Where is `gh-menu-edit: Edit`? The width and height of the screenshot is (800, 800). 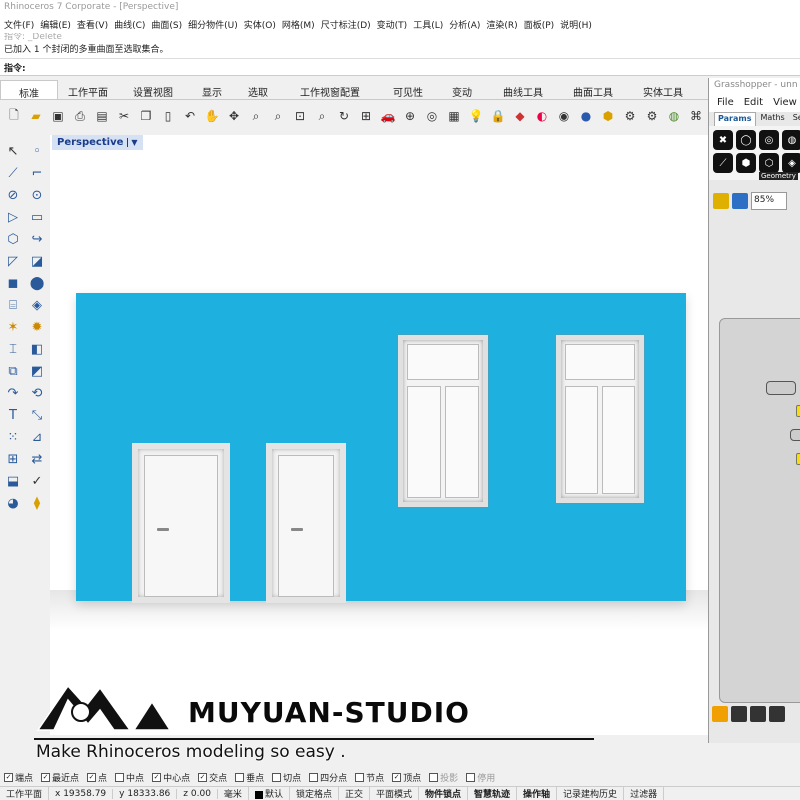 gh-menu-edit: Edit is located at coordinates (753, 103).